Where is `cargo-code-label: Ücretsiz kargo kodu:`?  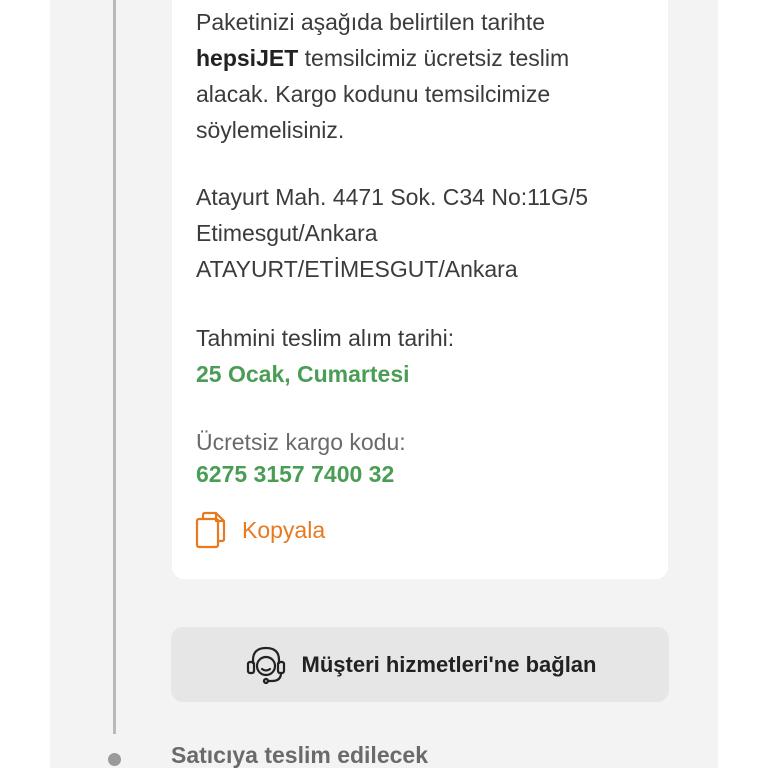
cargo-code-label: Ücretsiz kargo kodu: is located at coordinates (301, 442).